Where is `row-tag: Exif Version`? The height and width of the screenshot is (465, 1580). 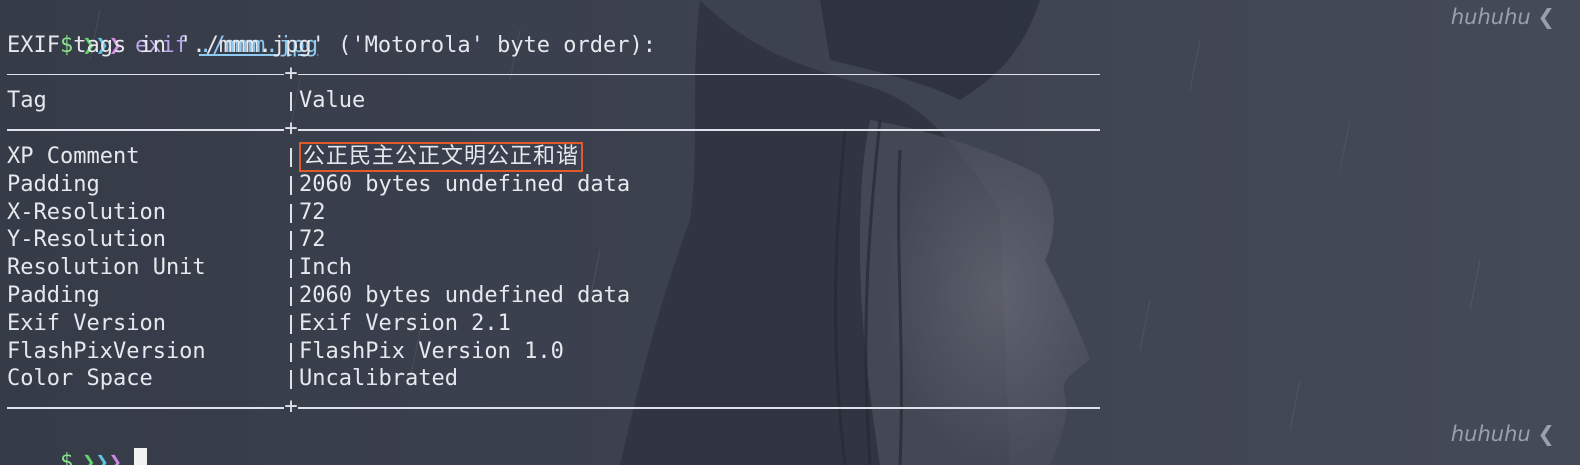 row-tag: Exif Version is located at coordinates (86, 323).